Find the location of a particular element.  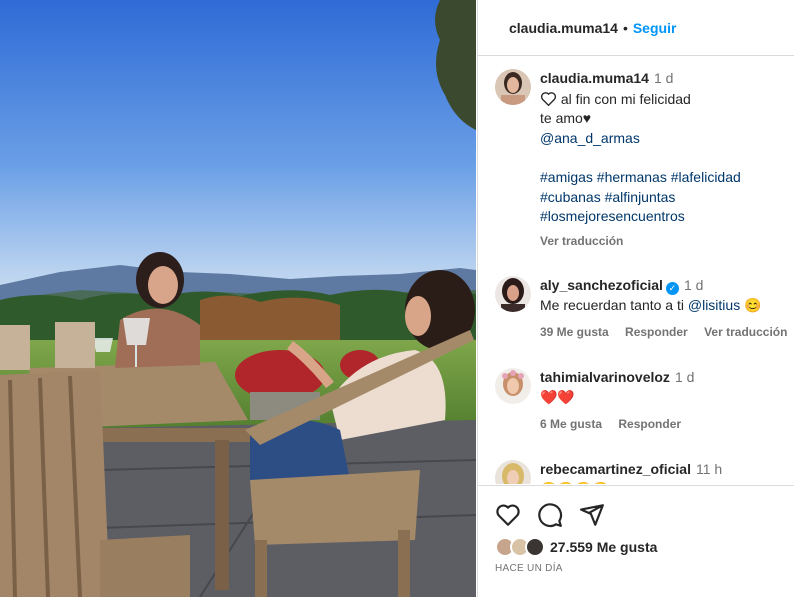

post-header: claudia.muma14 • Seguir is located at coordinates (636, 28).